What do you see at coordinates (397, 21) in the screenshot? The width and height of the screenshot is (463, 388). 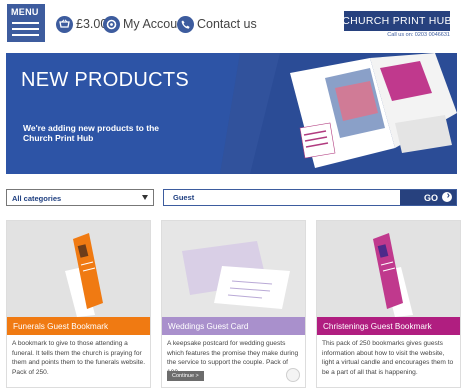 I see `church-print-hub-logo: CHURCH PRINT HUB` at bounding box center [397, 21].